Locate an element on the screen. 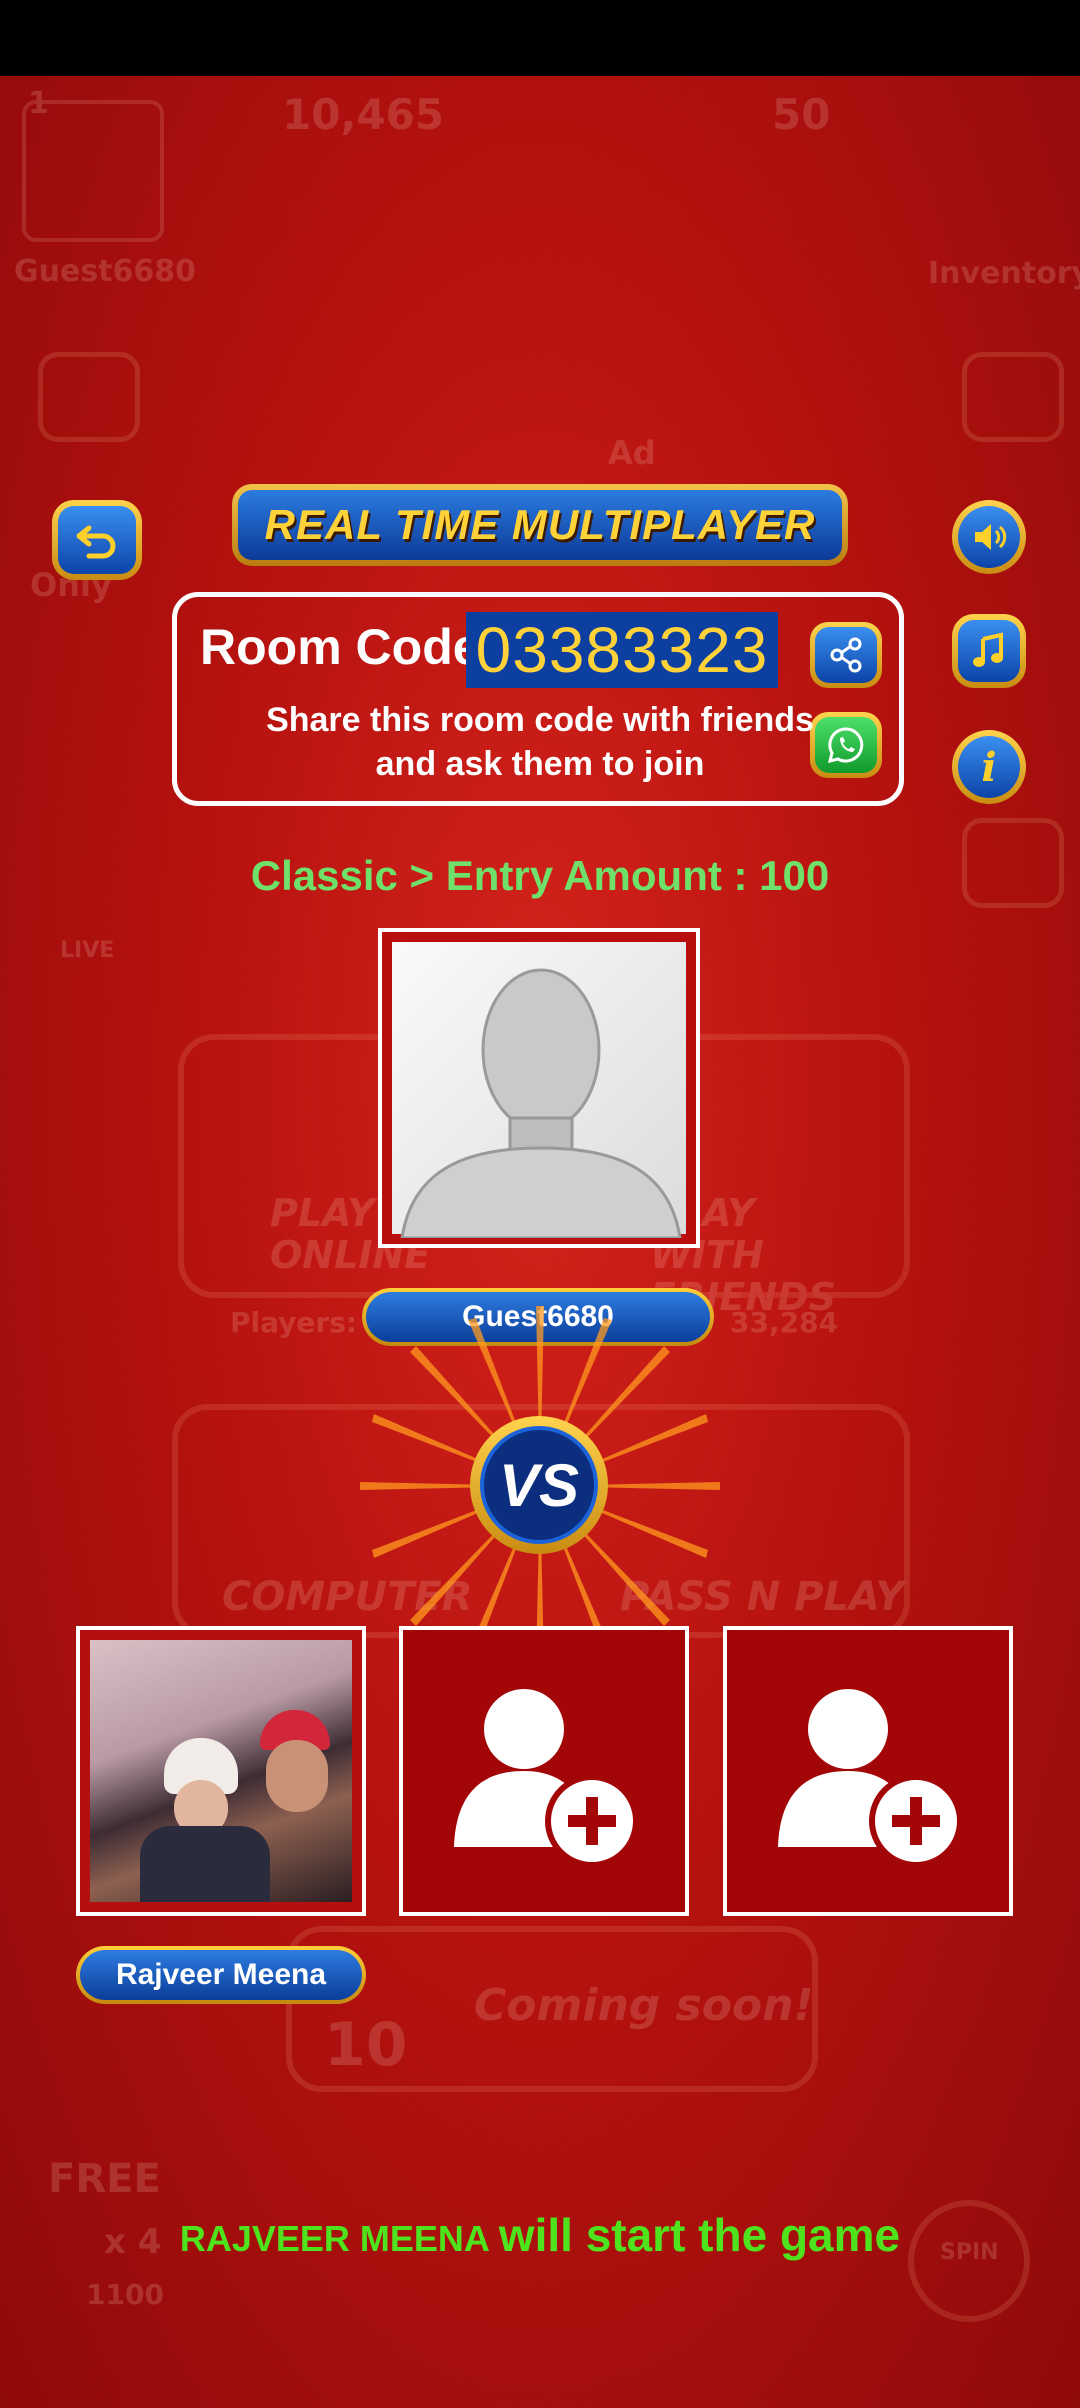 This screenshot has height=2408, width=1080. lobby-season-card is located at coordinates (552, 2009).